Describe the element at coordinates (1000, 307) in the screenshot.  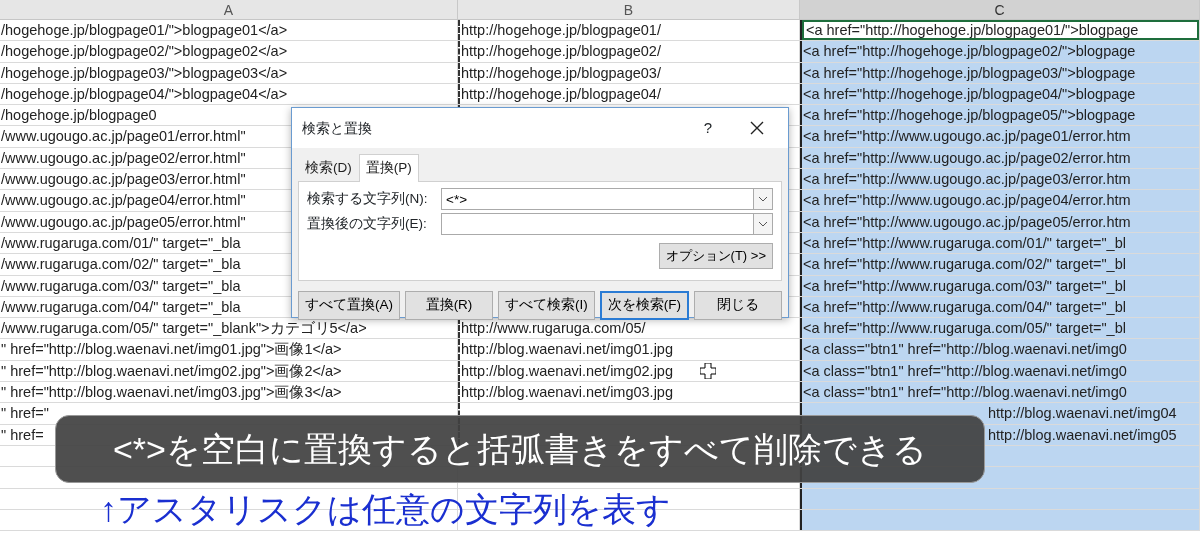
I see `table-cell: <a href="http://www.rugaruga.com/04/" target="_bl` at that location.